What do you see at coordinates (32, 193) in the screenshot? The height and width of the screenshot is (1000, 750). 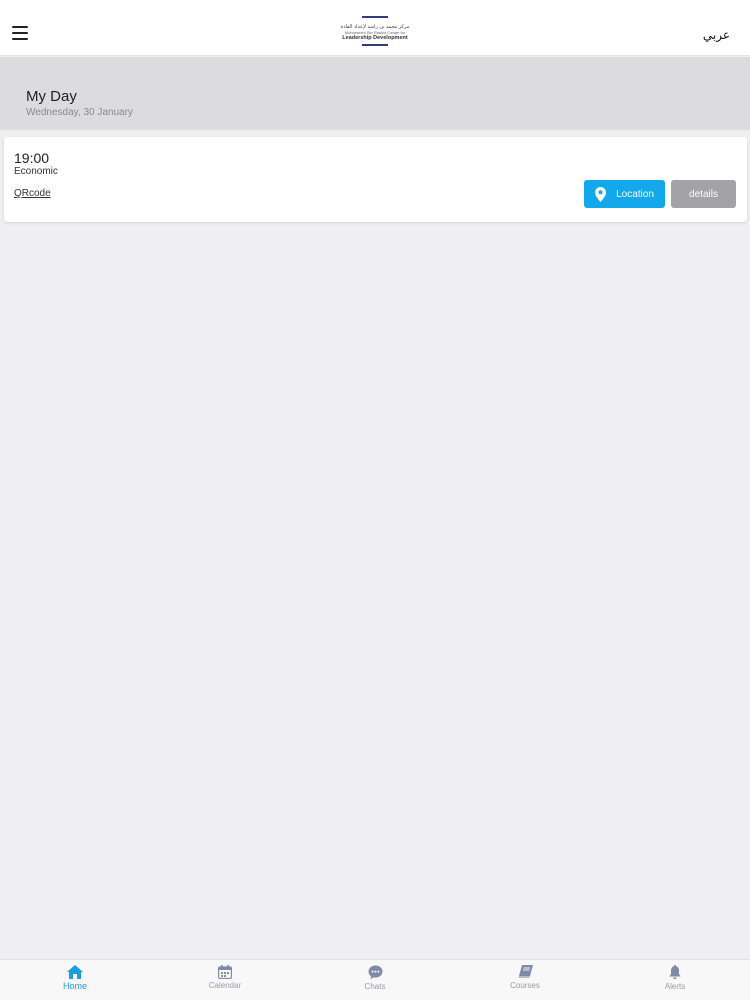 I see `qrcode-link: QRcode` at bounding box center [32, 193].